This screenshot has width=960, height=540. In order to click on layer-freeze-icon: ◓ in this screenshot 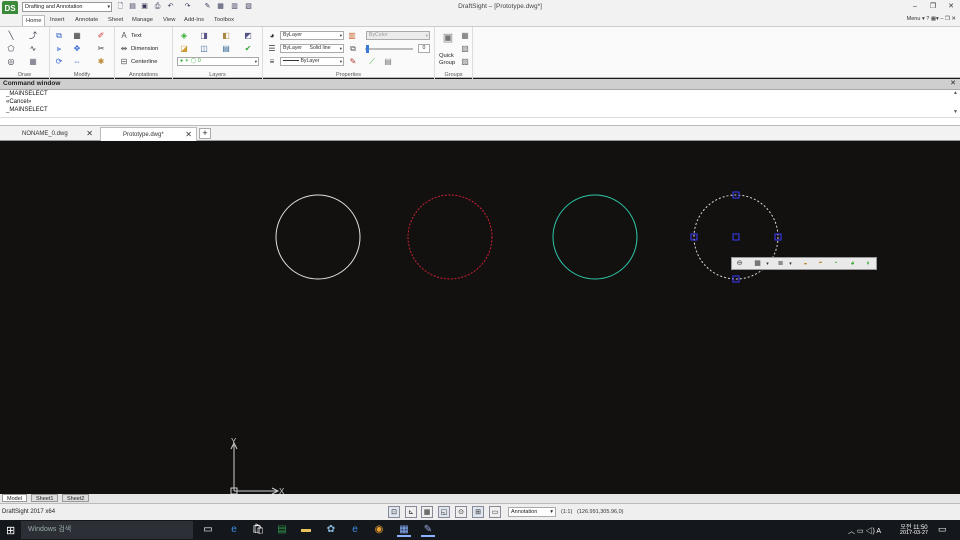, I will do `click(820, 264)`.